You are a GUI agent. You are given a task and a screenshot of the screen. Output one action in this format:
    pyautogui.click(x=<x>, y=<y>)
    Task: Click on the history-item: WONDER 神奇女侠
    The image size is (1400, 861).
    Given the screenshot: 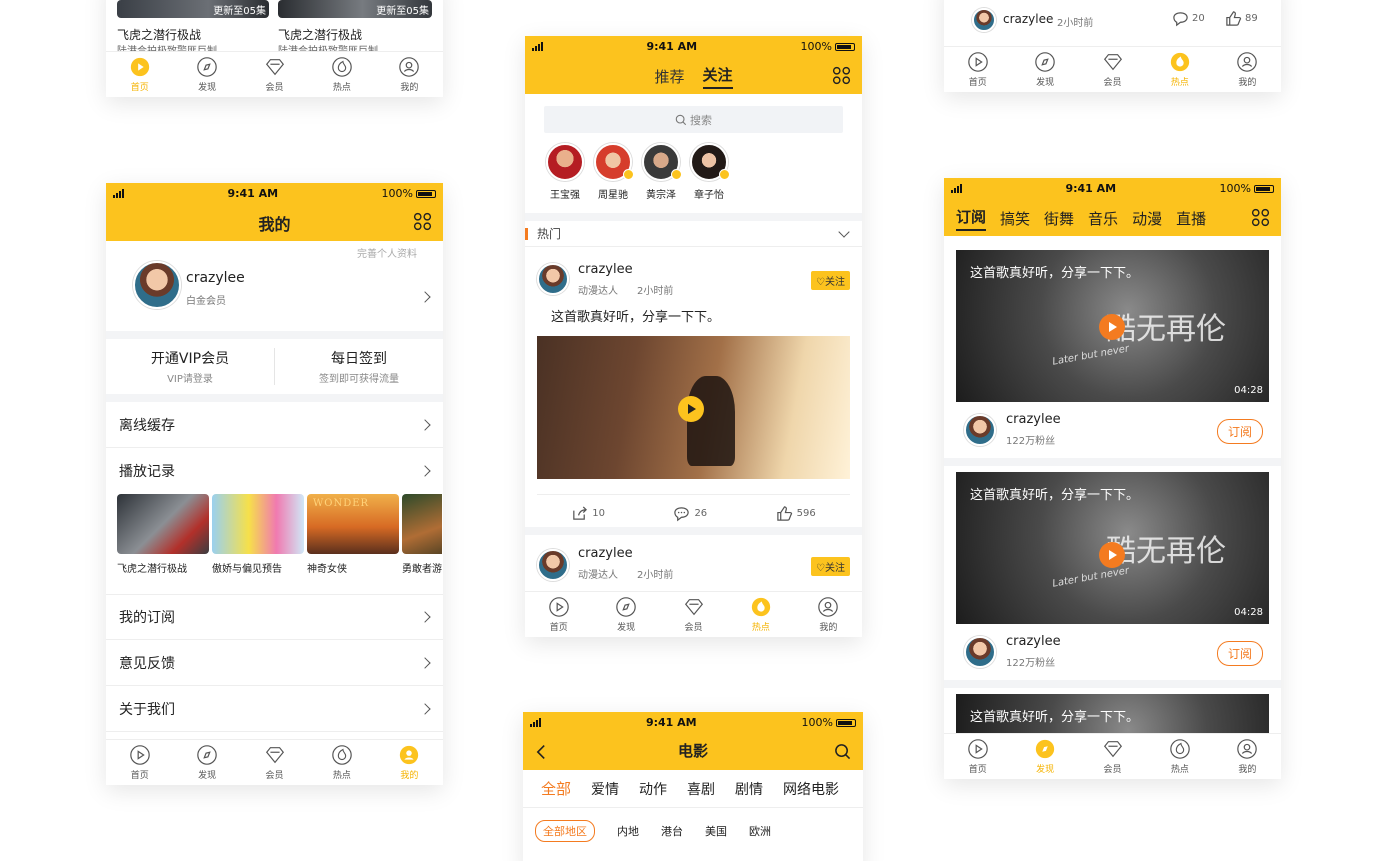 What is the action you would take?
    pyautogui.click(x=353, y=534)
    